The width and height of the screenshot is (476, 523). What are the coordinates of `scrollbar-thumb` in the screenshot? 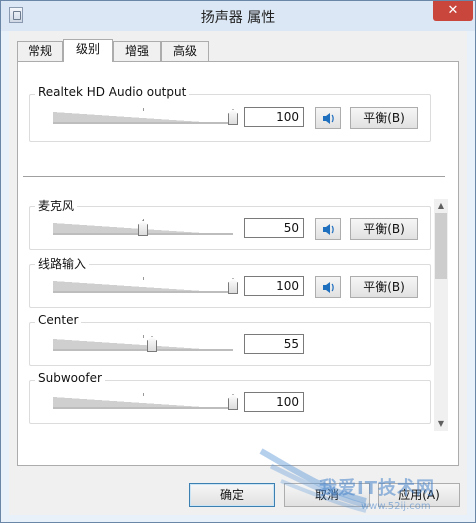 It's located at (441, 246).